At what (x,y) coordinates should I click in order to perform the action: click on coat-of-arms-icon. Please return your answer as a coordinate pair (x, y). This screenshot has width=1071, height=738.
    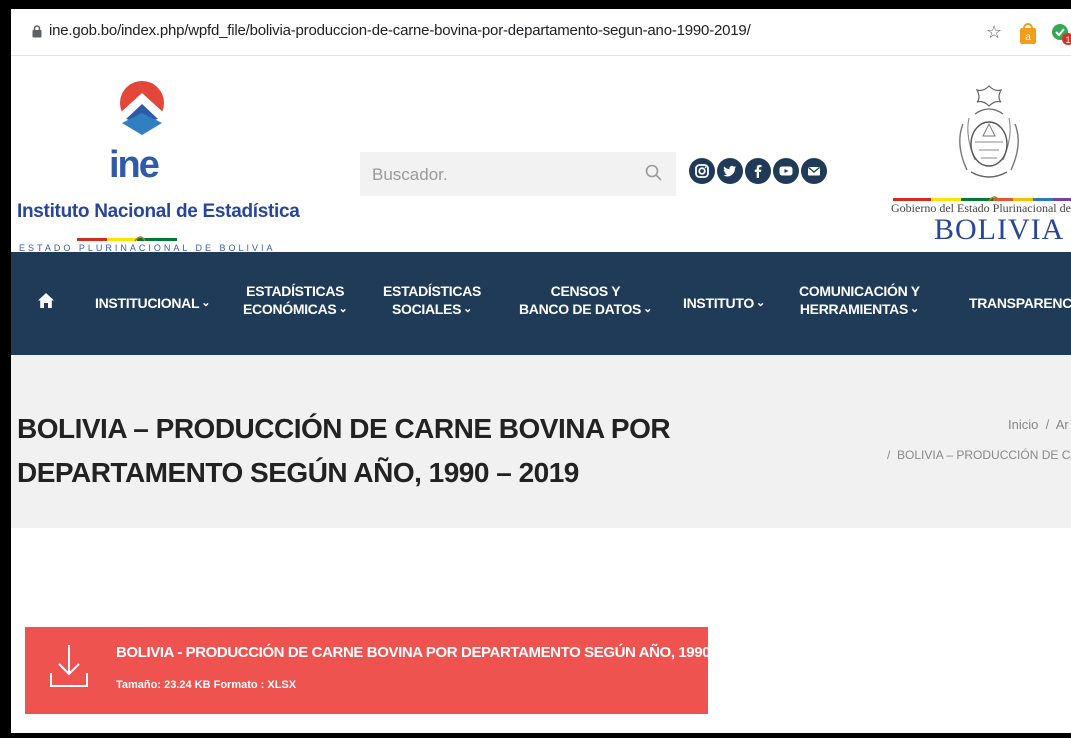
    Looking at the image, I should click on (989, 139).